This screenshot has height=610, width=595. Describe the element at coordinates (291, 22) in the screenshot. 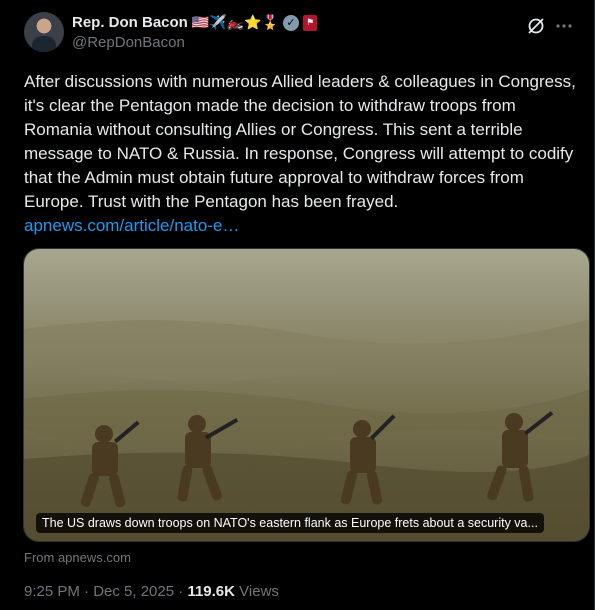

I see `verified-check-icon: ✓` at that location.